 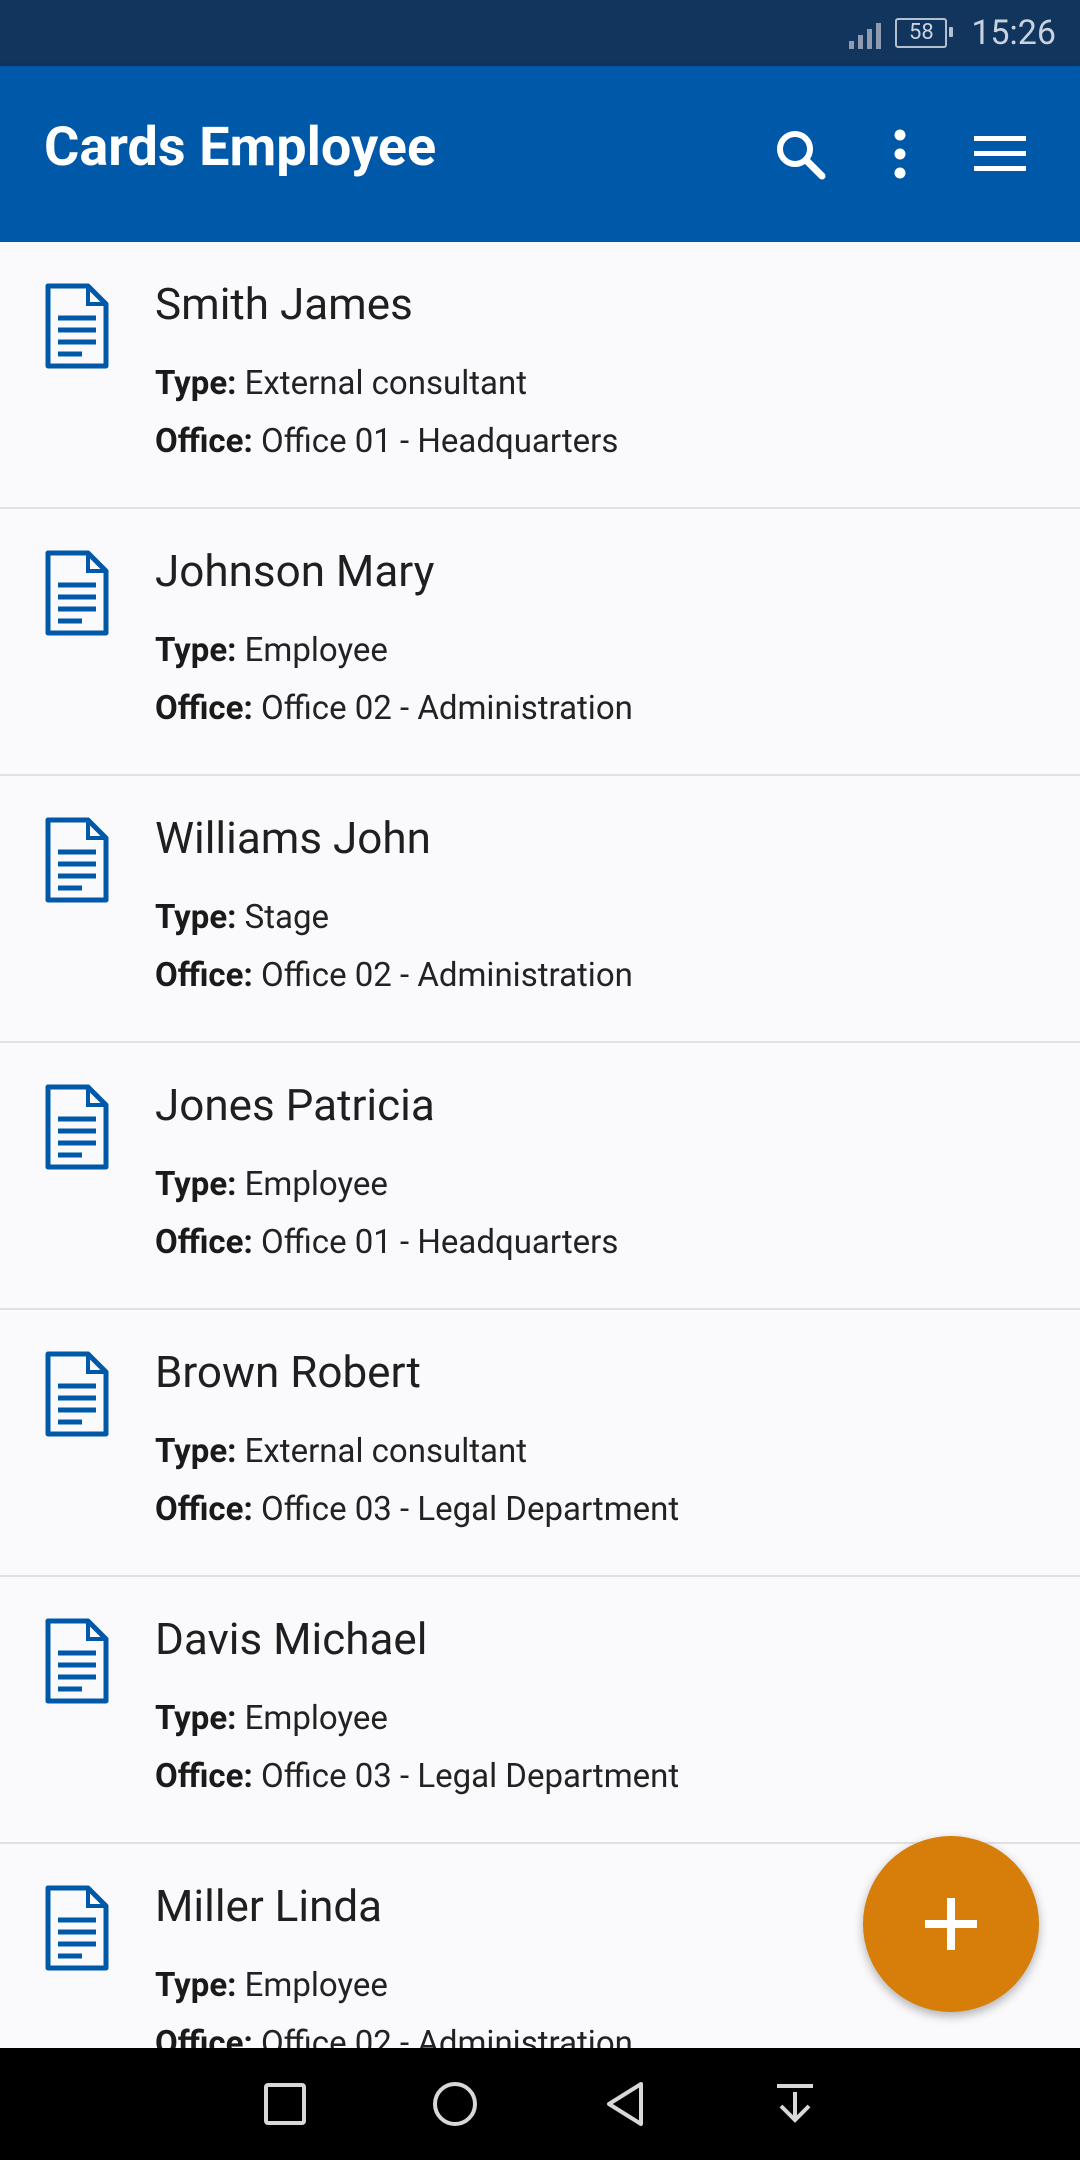 I want to click on home-button, so click(x=455, y=2104).